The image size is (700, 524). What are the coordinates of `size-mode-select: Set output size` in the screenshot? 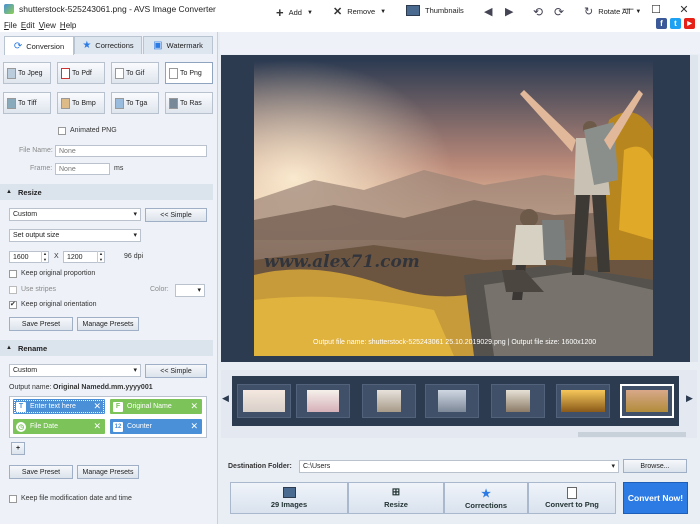 It's located at (75, 235).